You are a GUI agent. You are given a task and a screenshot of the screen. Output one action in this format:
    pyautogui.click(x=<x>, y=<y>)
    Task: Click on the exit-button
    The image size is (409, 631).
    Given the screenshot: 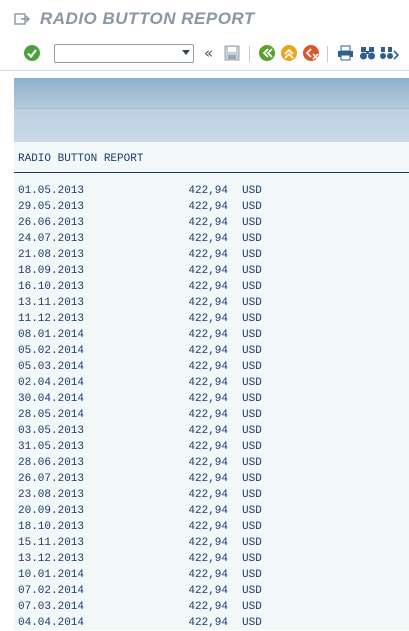 What is the action you would take?
    pyautogui.click(x=289, y=53)
    